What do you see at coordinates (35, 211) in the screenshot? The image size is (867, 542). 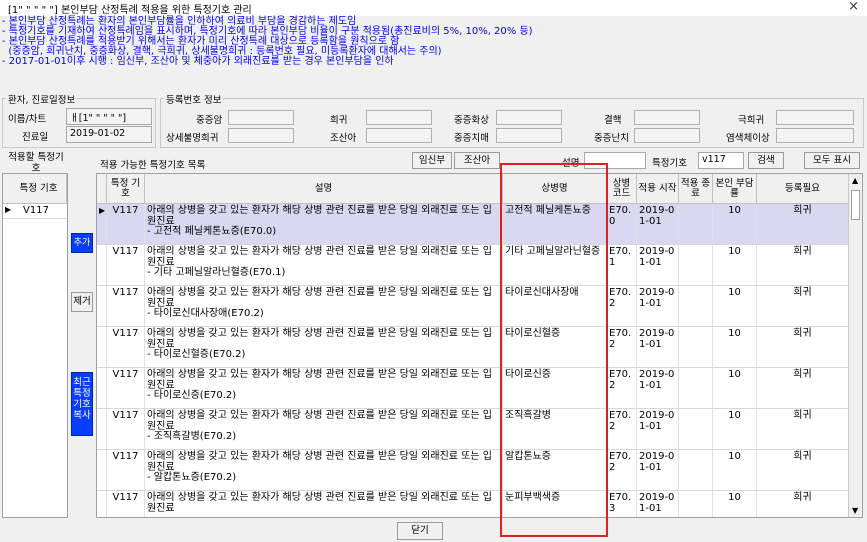 I see `list-item: ▶ V117` at bounding box center [35, 211].